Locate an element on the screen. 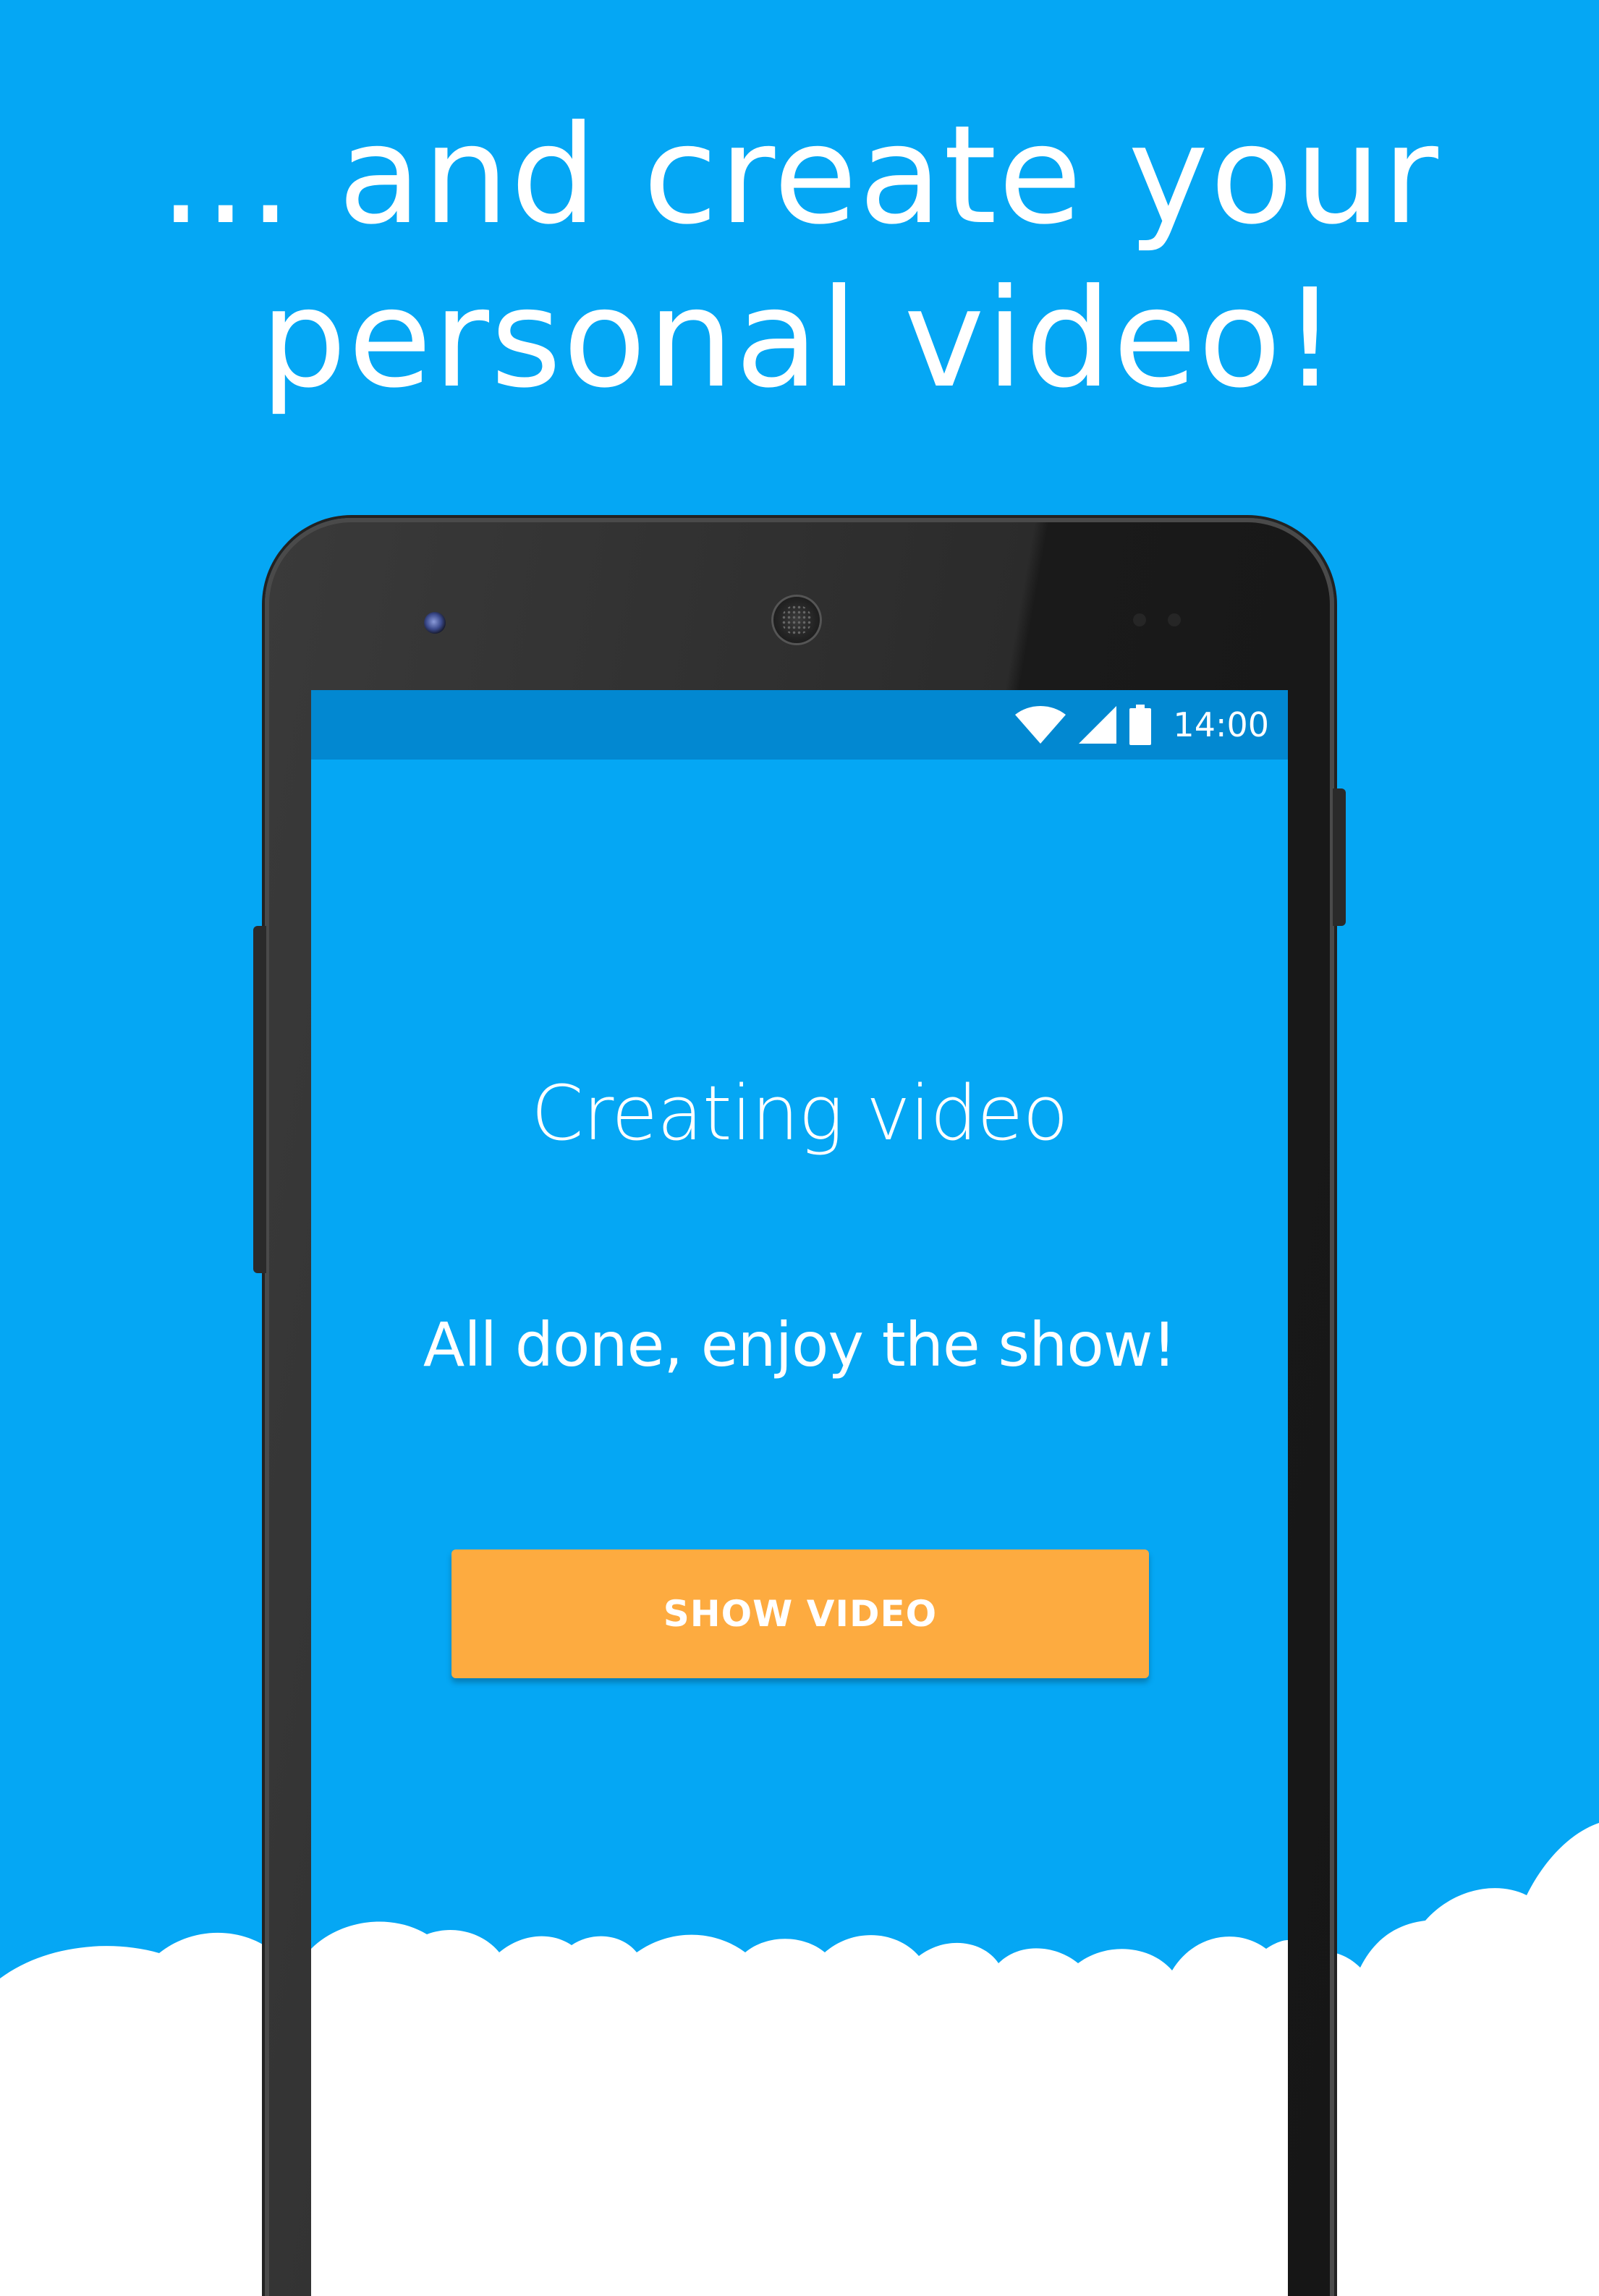 This screenshot has width=1599, height=2296. proximity-sensor-icon is located at coordinates (1139, 619).